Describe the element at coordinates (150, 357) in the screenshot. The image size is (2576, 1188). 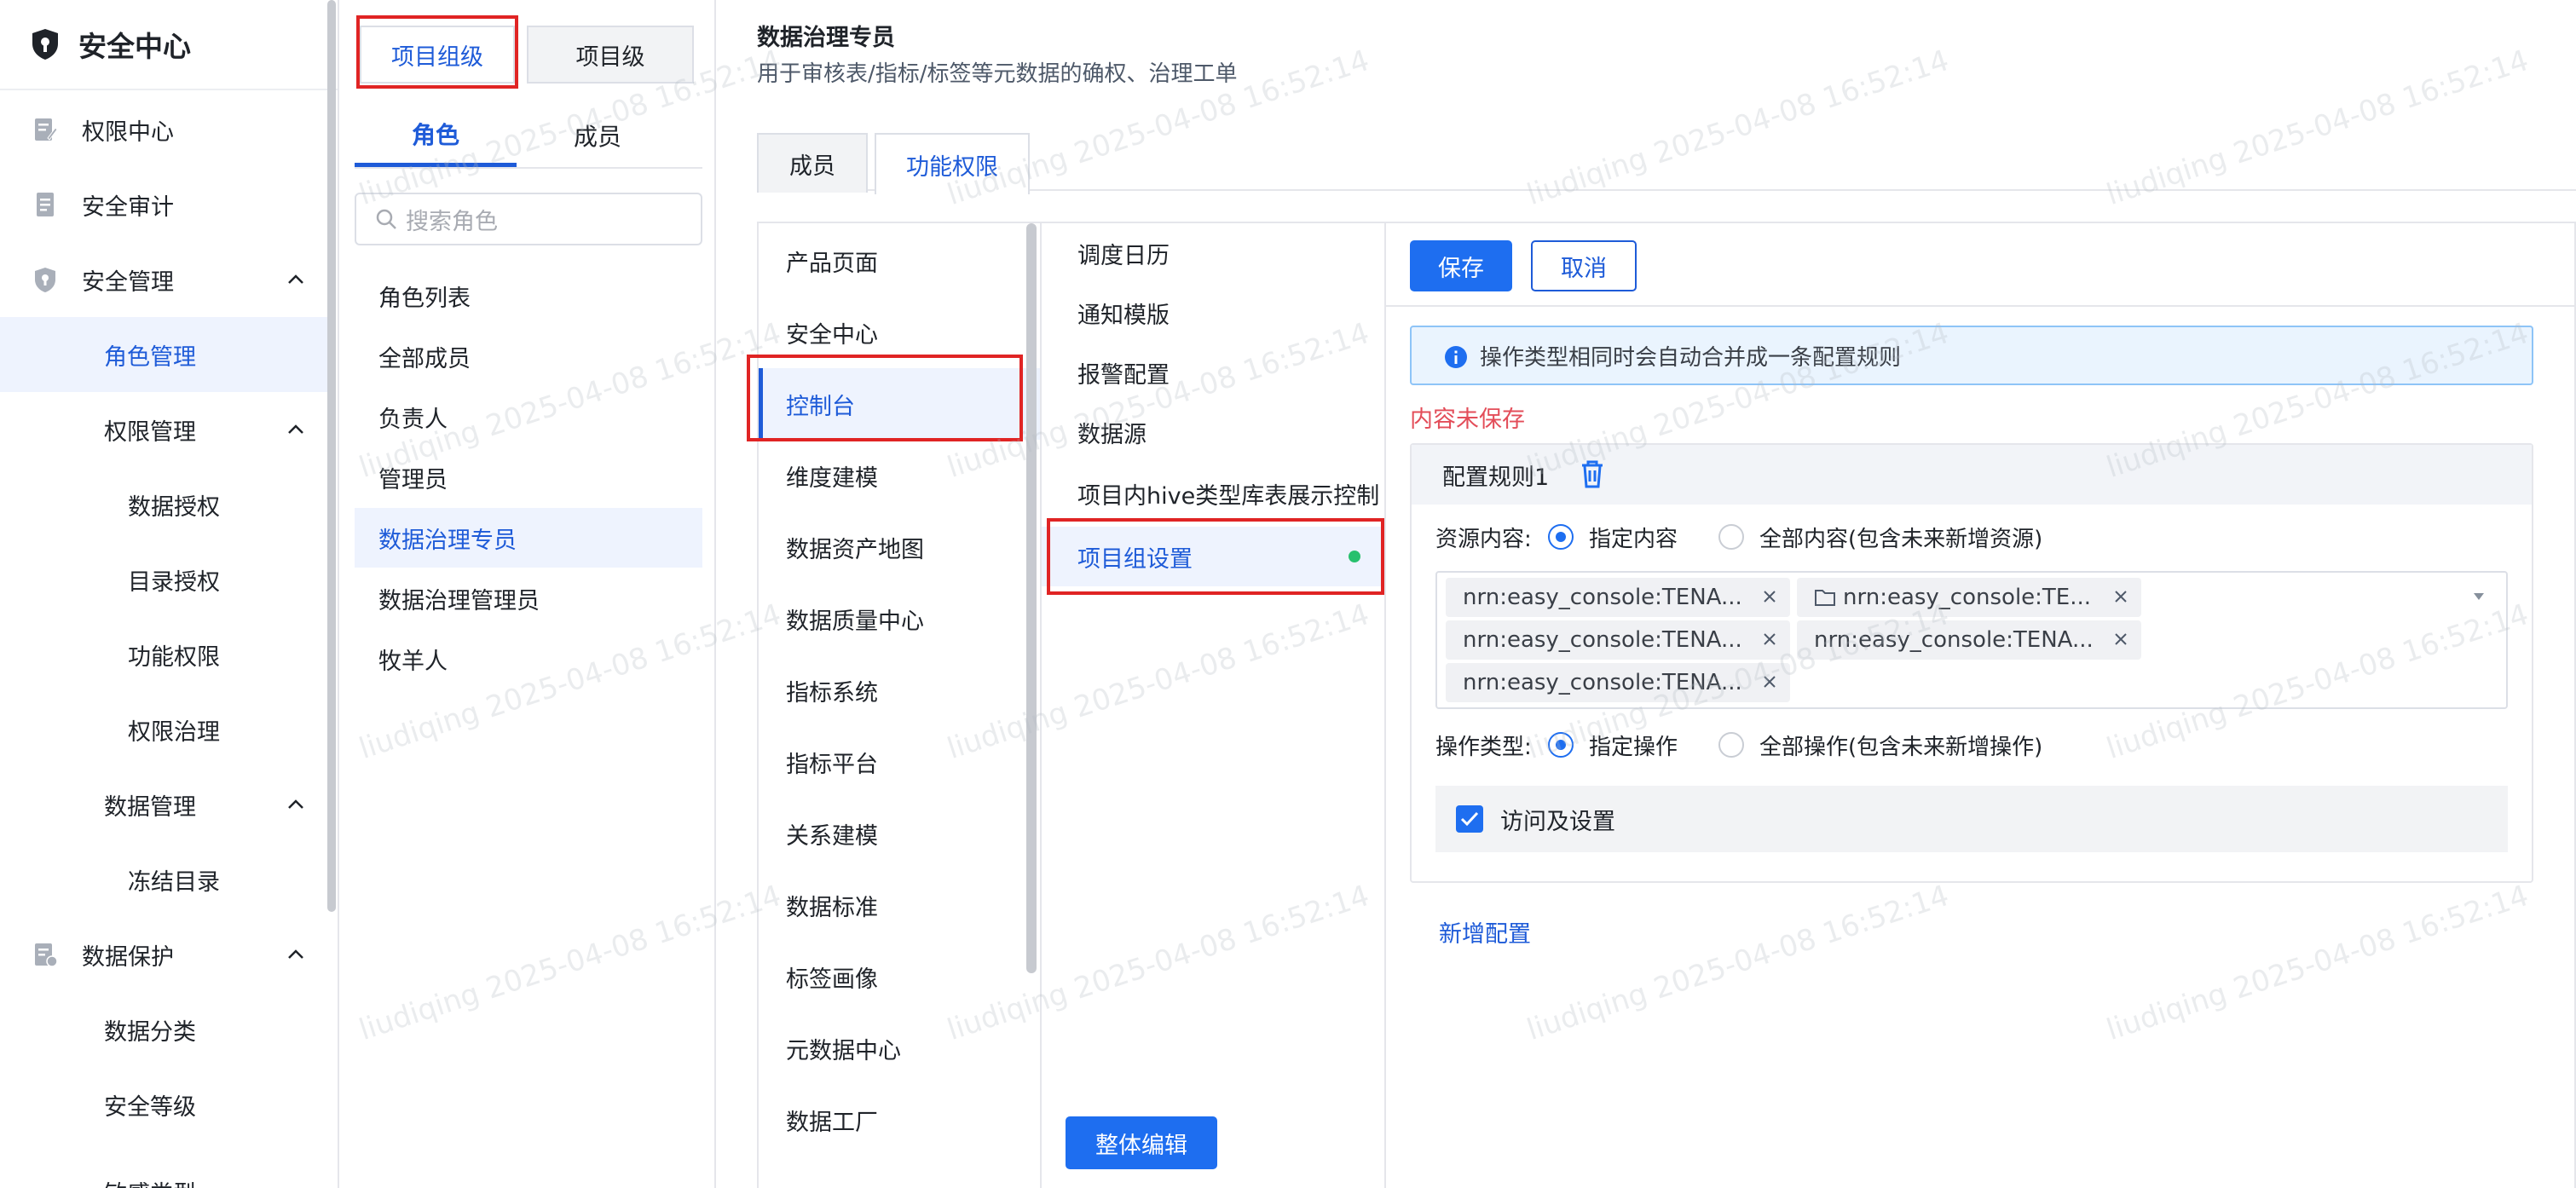
I see `nav-label: 角色管理` at that location.